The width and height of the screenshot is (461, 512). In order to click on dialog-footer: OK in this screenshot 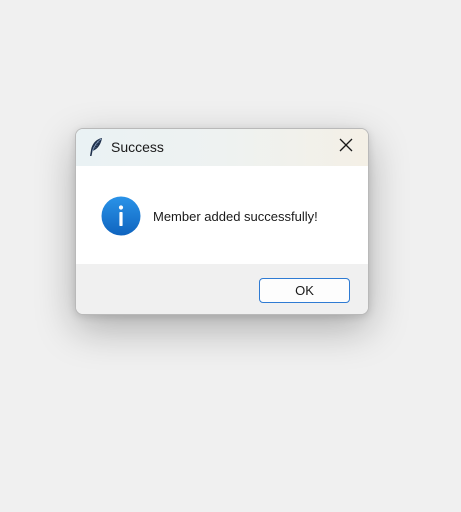, I will do `click(222, 289)`.